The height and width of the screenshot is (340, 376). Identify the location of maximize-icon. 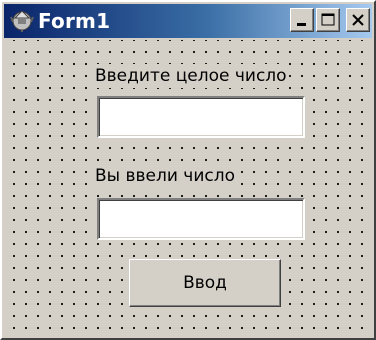
(328, 19).